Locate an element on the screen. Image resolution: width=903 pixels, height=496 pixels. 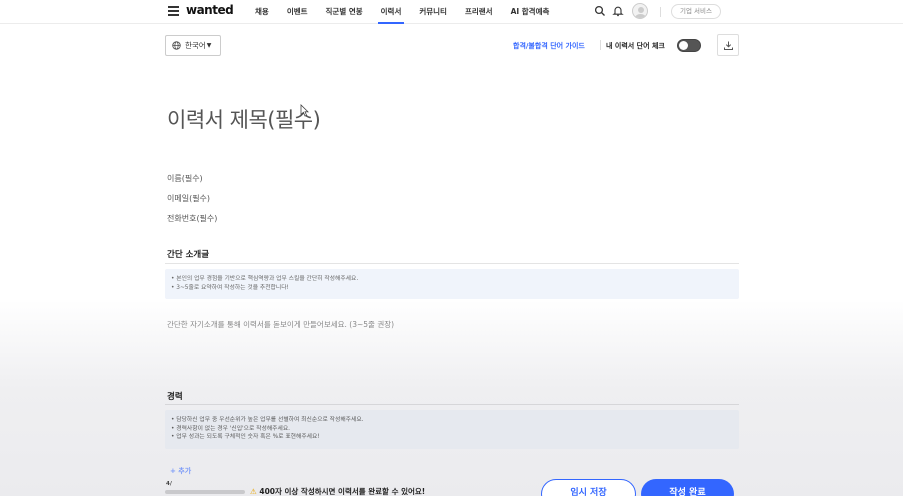
download-icon is located at coordinates (728, 45).